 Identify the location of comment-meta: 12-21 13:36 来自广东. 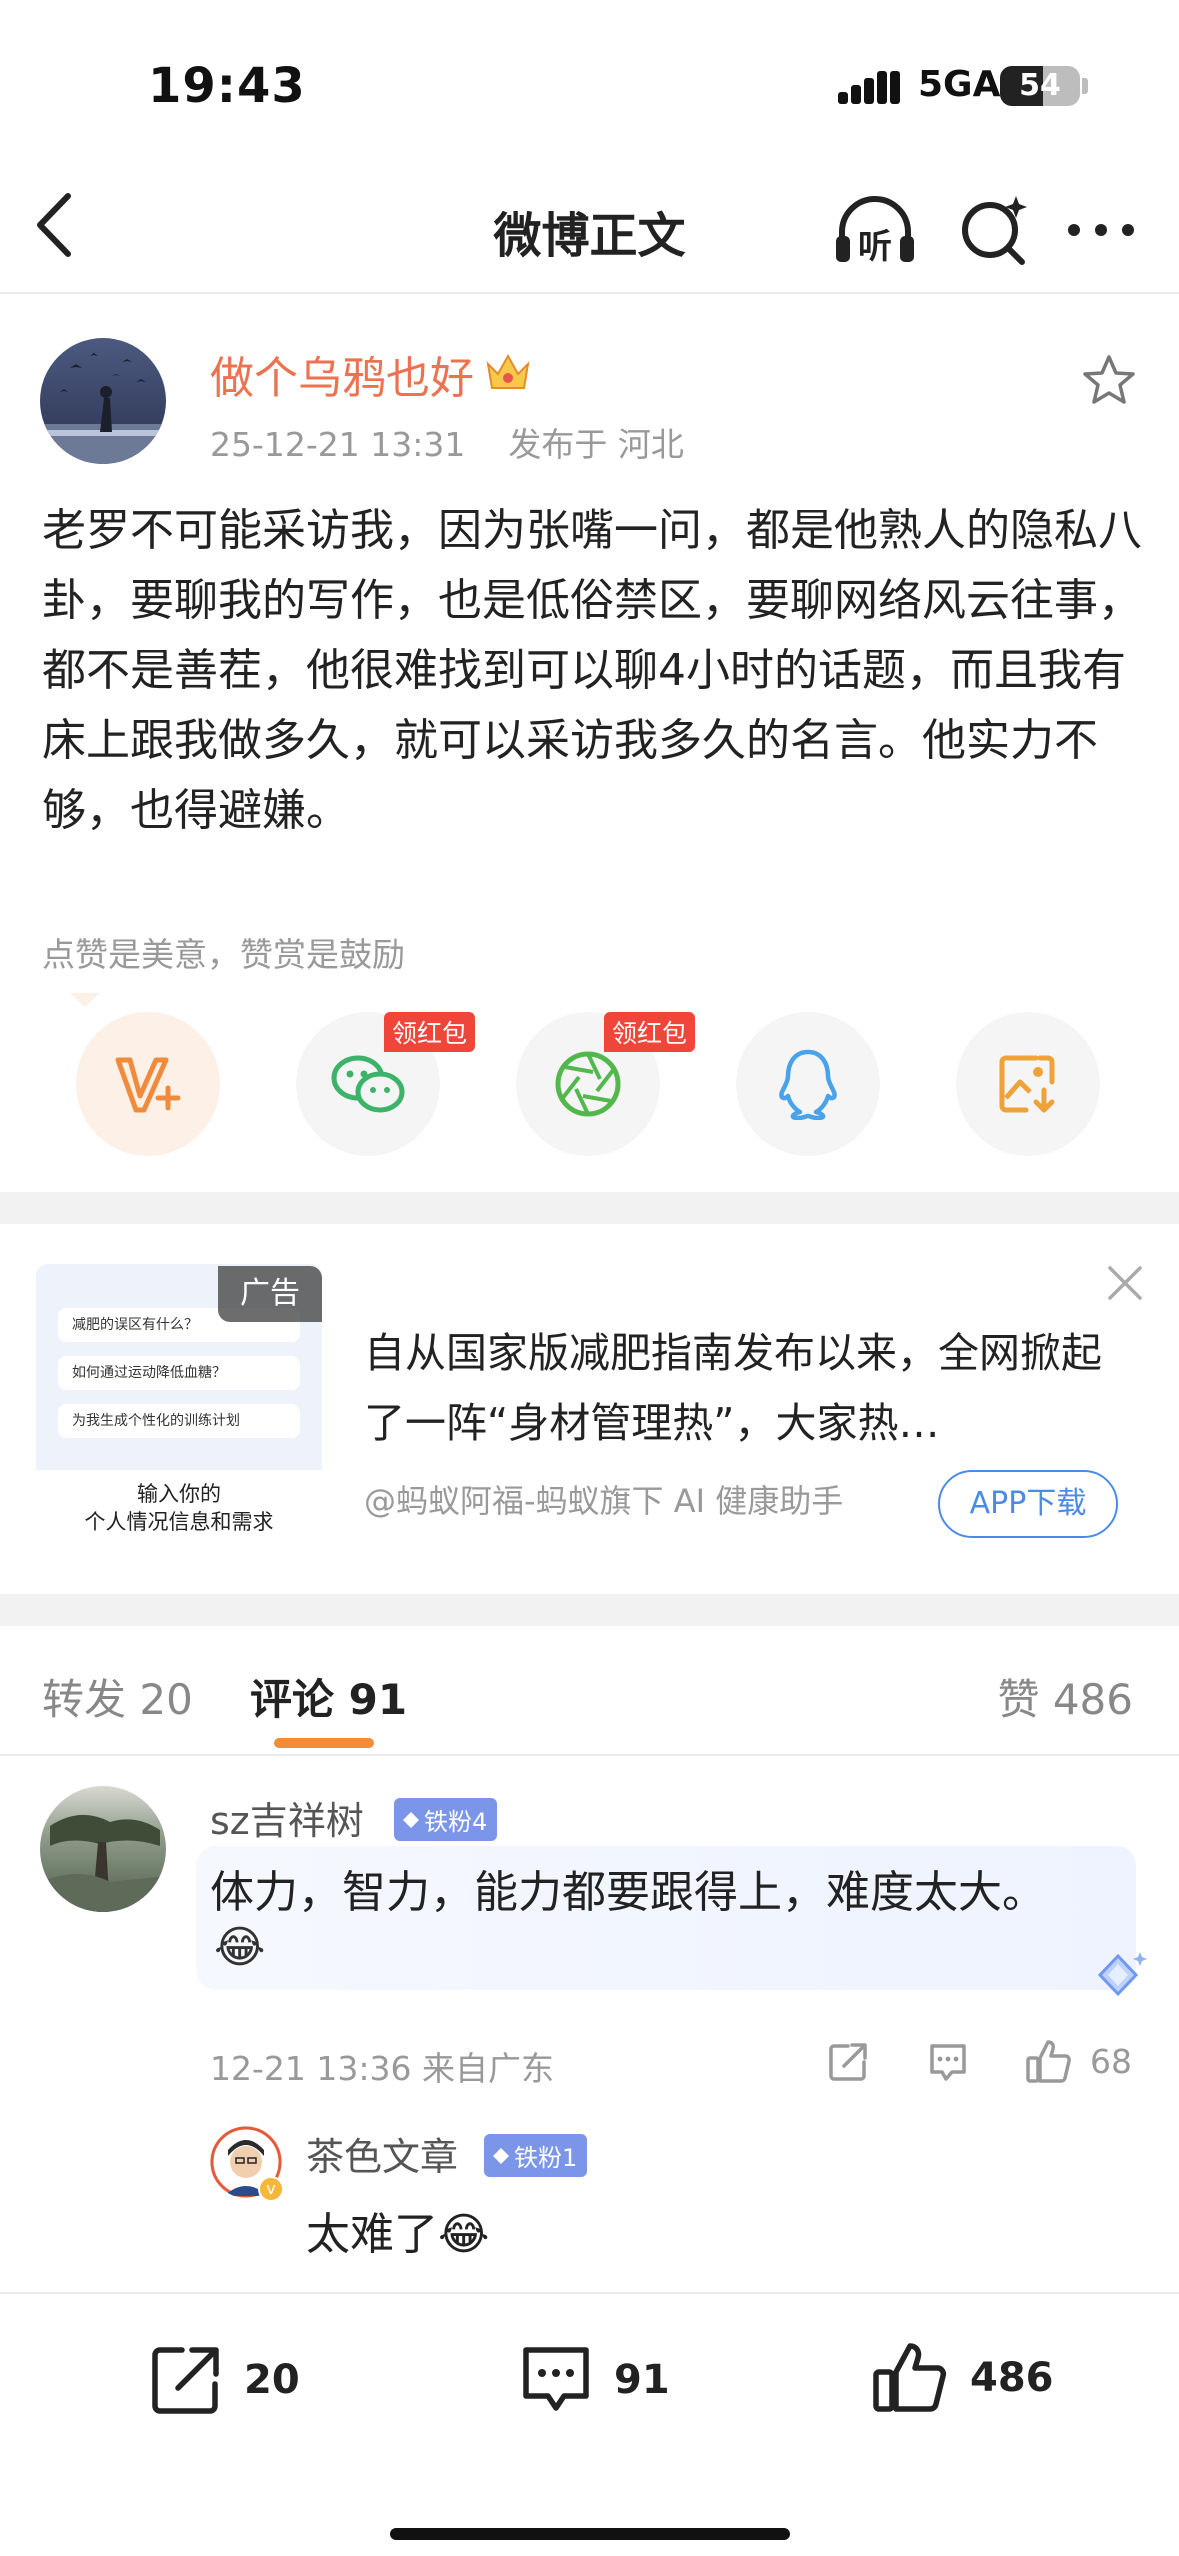
(382, 2068).